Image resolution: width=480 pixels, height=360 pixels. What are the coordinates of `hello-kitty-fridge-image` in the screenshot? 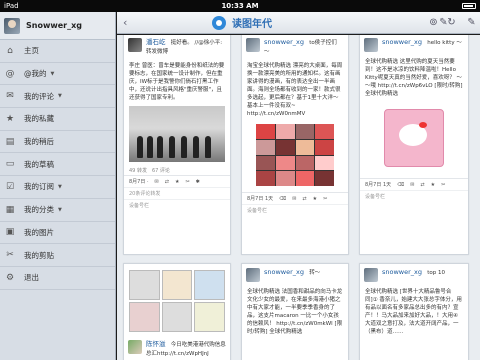 It's located at (414, 138).